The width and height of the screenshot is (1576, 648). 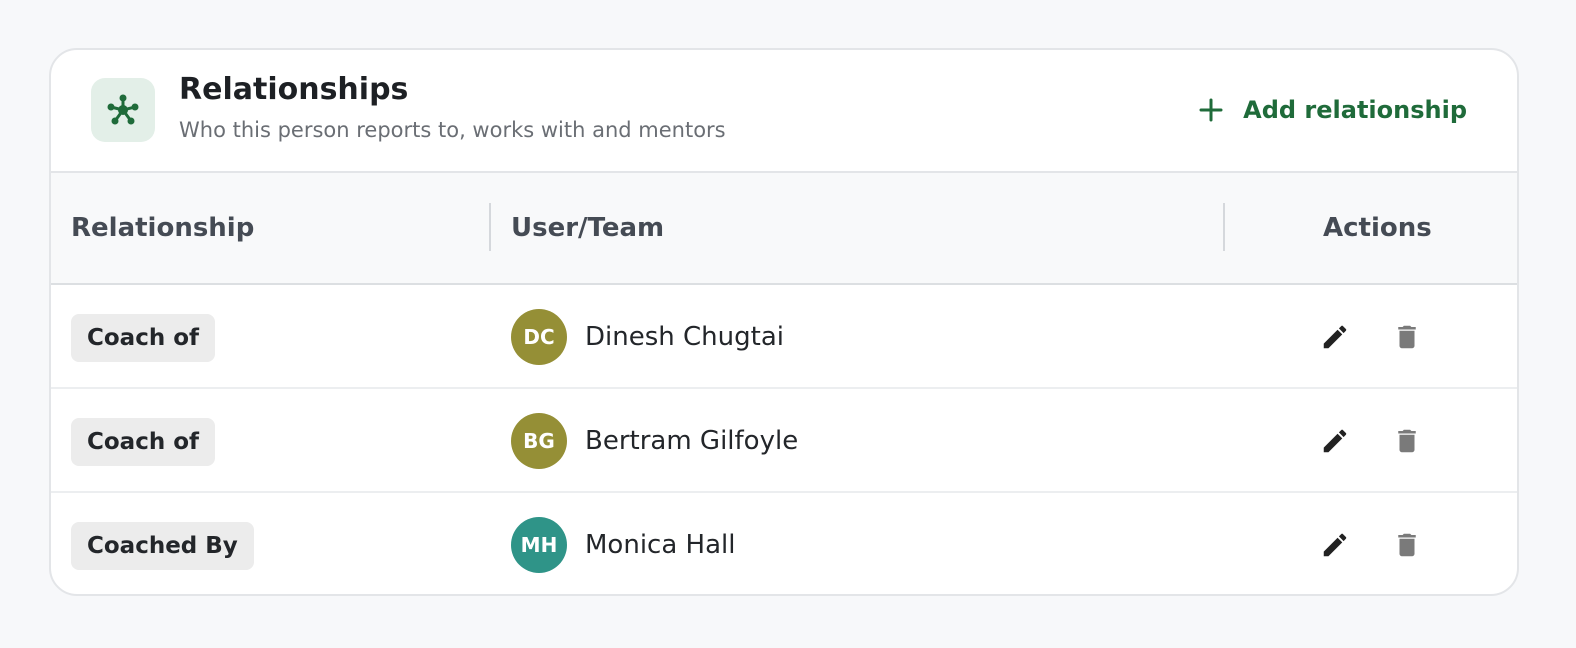 I want to click on user-cell: MH Monica Hall, so click(x=623, y=545).